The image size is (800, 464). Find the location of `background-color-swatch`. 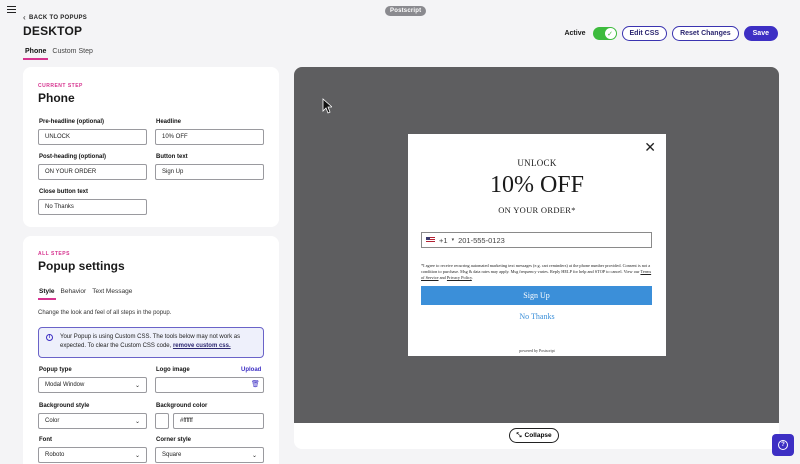

background-color-swatch is located at coordinates (162, 421).